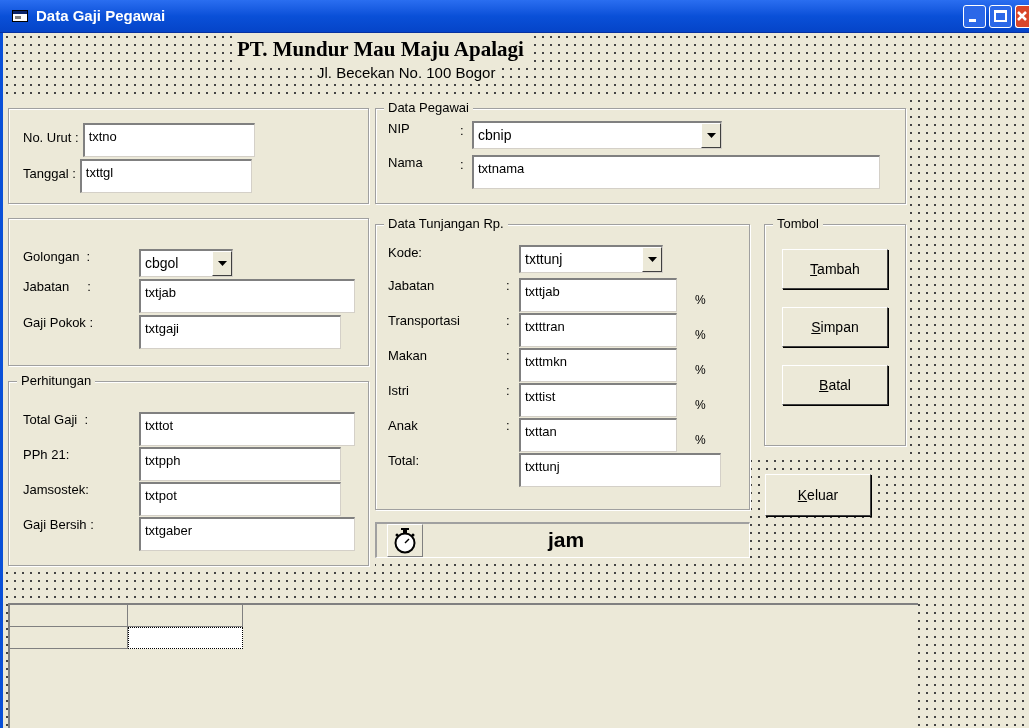  Describe the element at coordinates (168, 140) in the screenshot. I see `text-field: txtno` at that location.